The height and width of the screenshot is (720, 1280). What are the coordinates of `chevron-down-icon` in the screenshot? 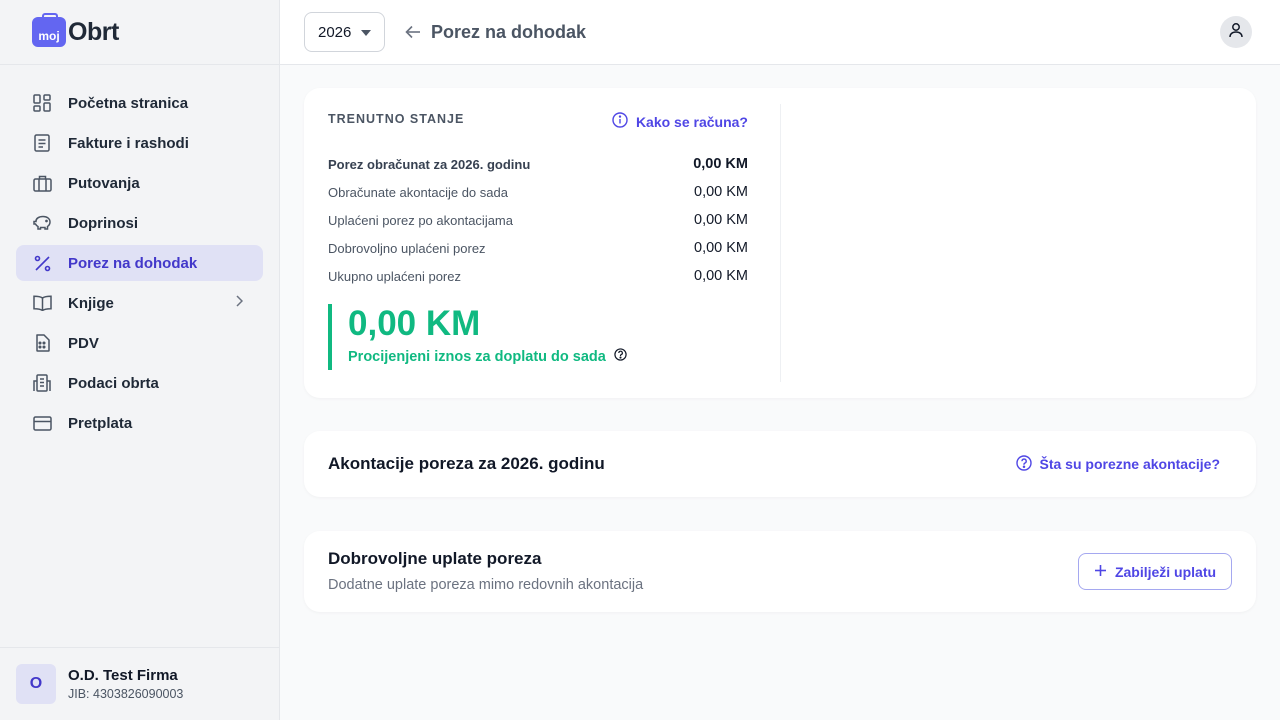 It's located at (366, 33).